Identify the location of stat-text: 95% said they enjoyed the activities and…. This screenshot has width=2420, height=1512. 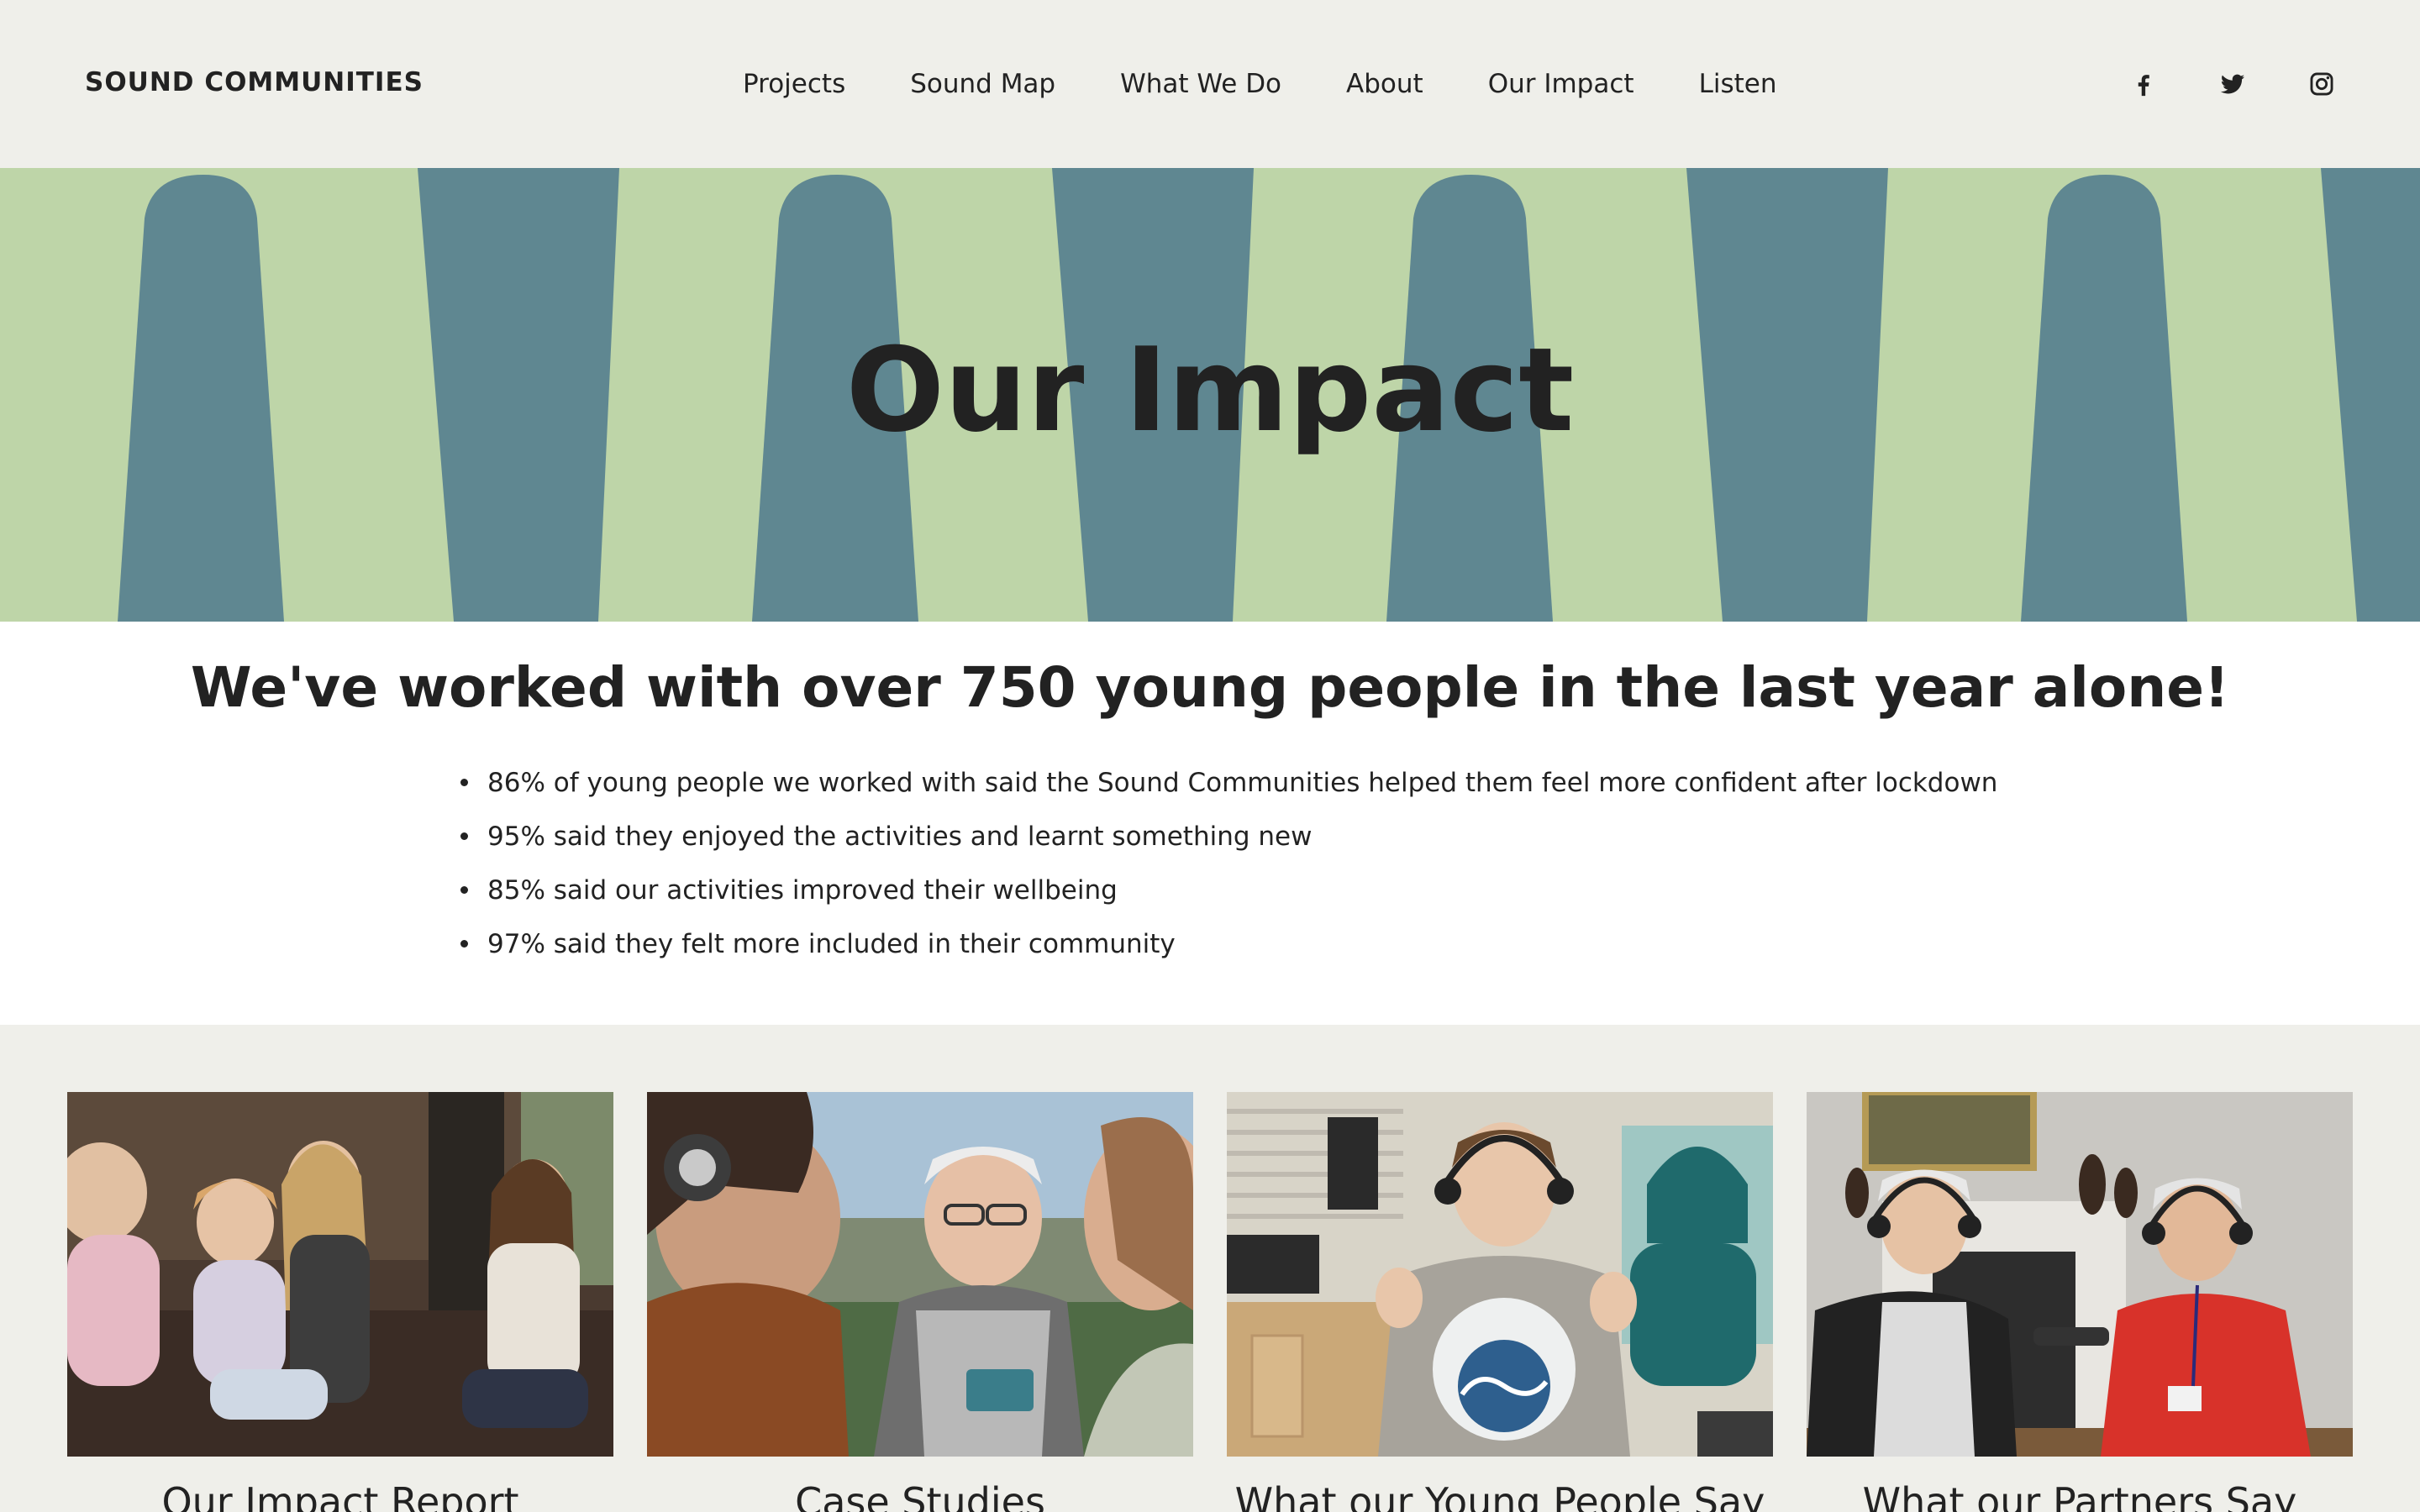
(900, 837).